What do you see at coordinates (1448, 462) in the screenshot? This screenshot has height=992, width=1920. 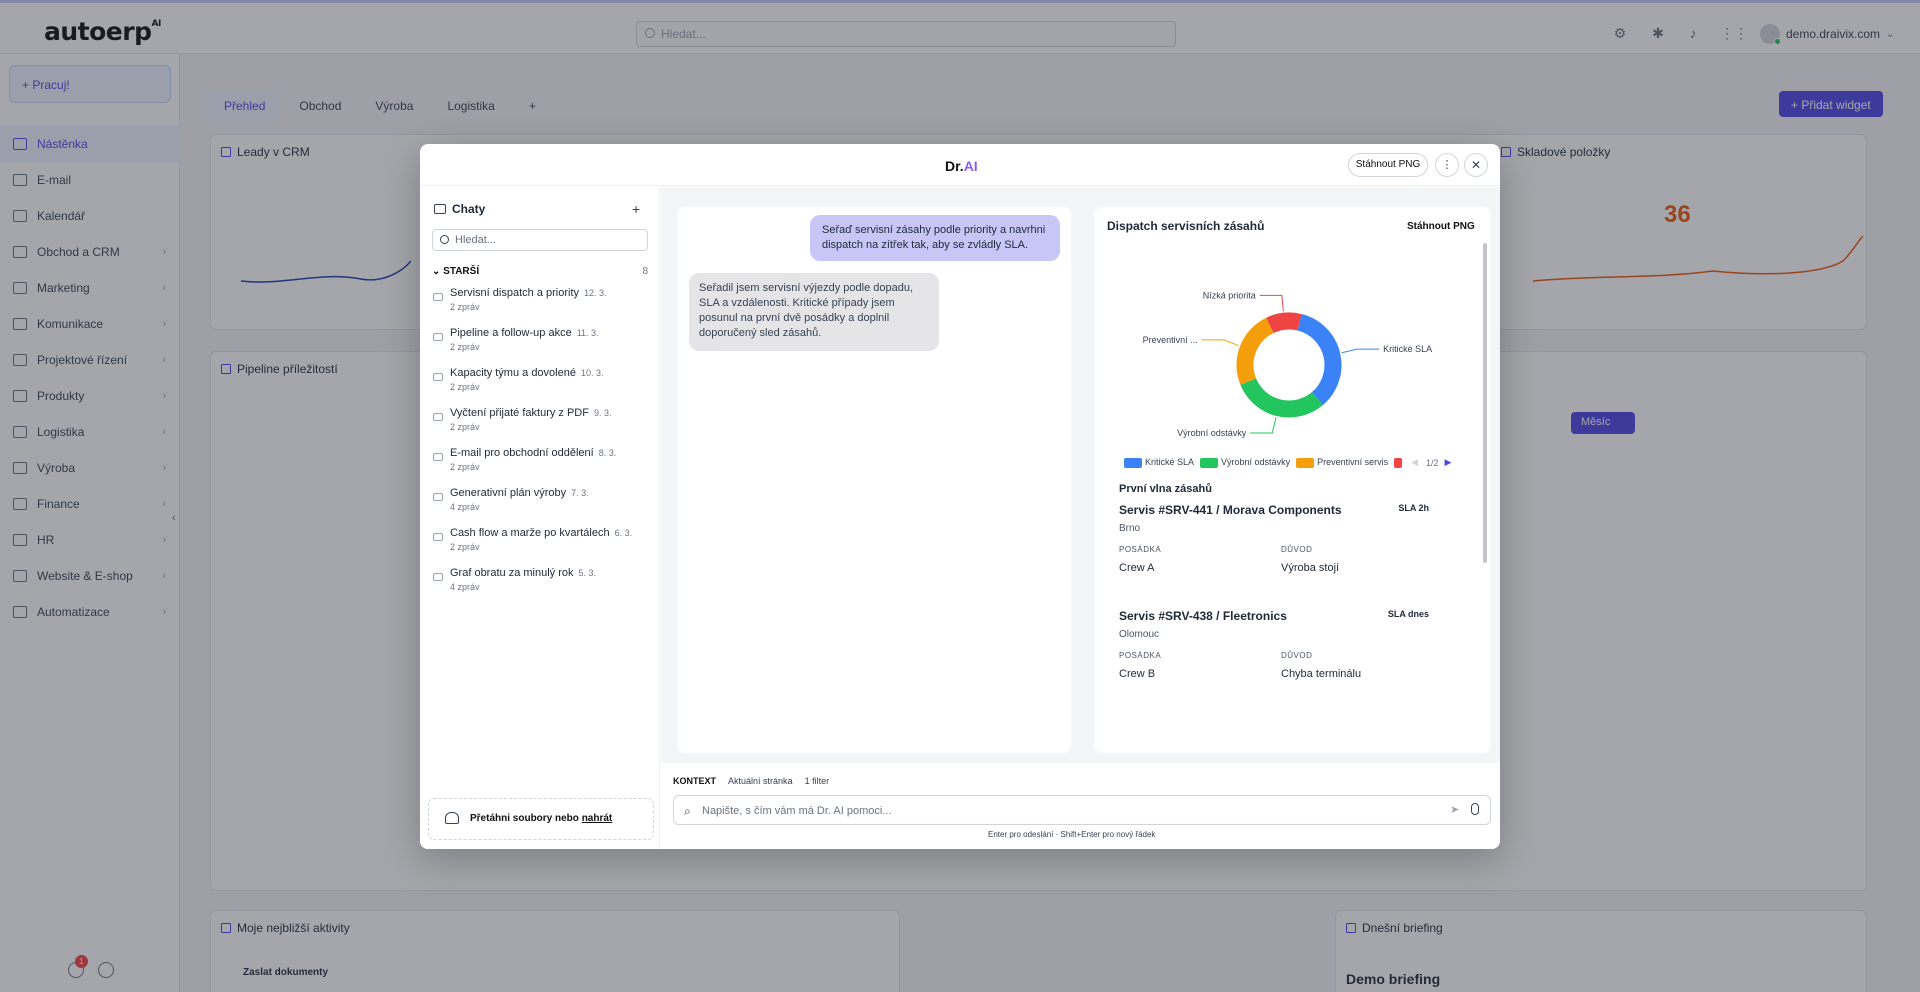 I see `legend-next-icon: ▶` at bounding box center [1448, 462].